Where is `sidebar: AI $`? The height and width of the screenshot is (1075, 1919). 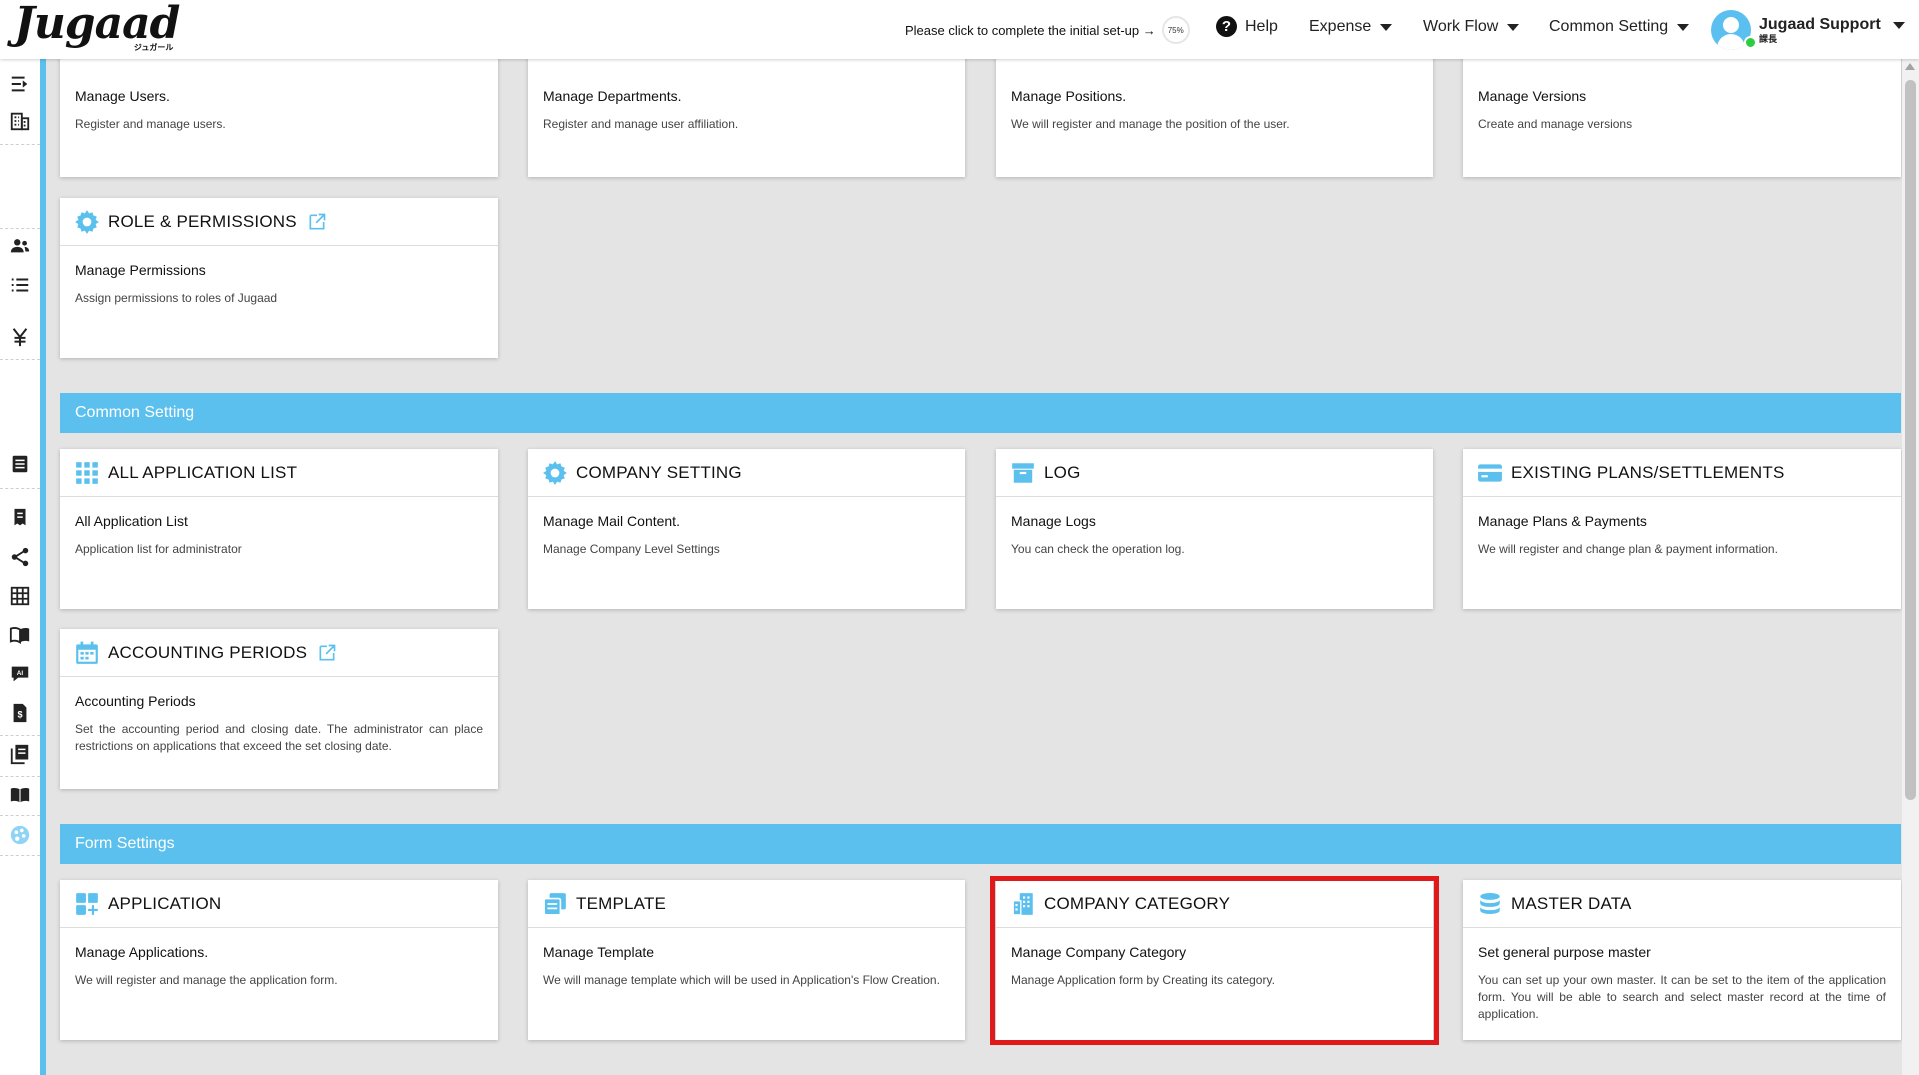
sidebar: AI $ is located at coordinates (20, 567).